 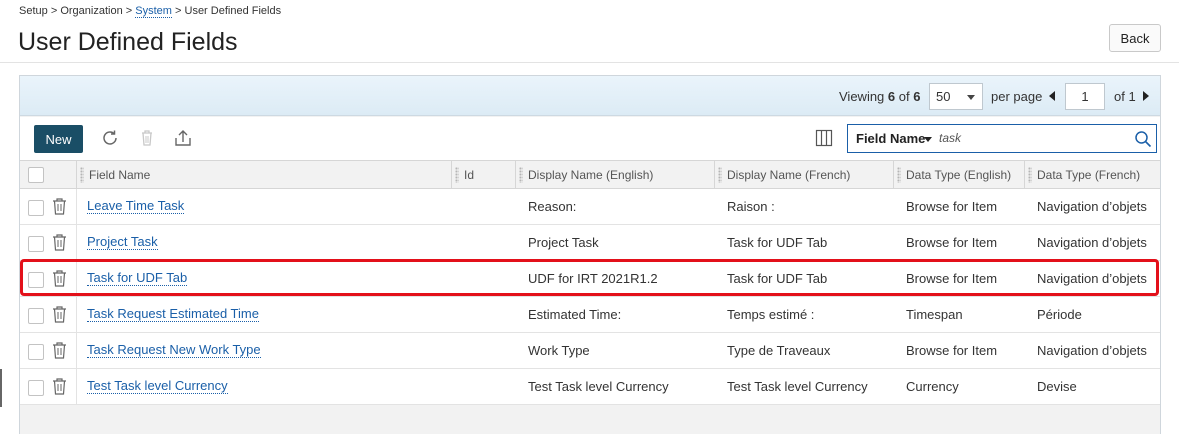 What do you see at coordinates (904, 96) in the screenshot?
I see `of-label: of` at bounding box center [904, 96].